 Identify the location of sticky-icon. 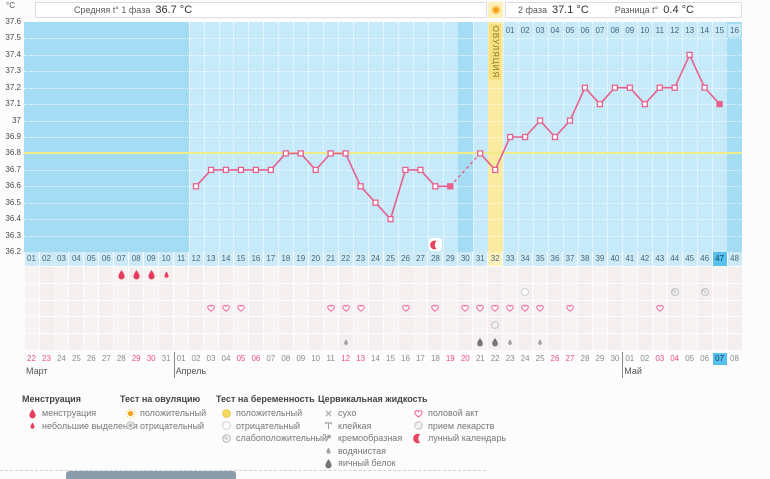
(328, 426).